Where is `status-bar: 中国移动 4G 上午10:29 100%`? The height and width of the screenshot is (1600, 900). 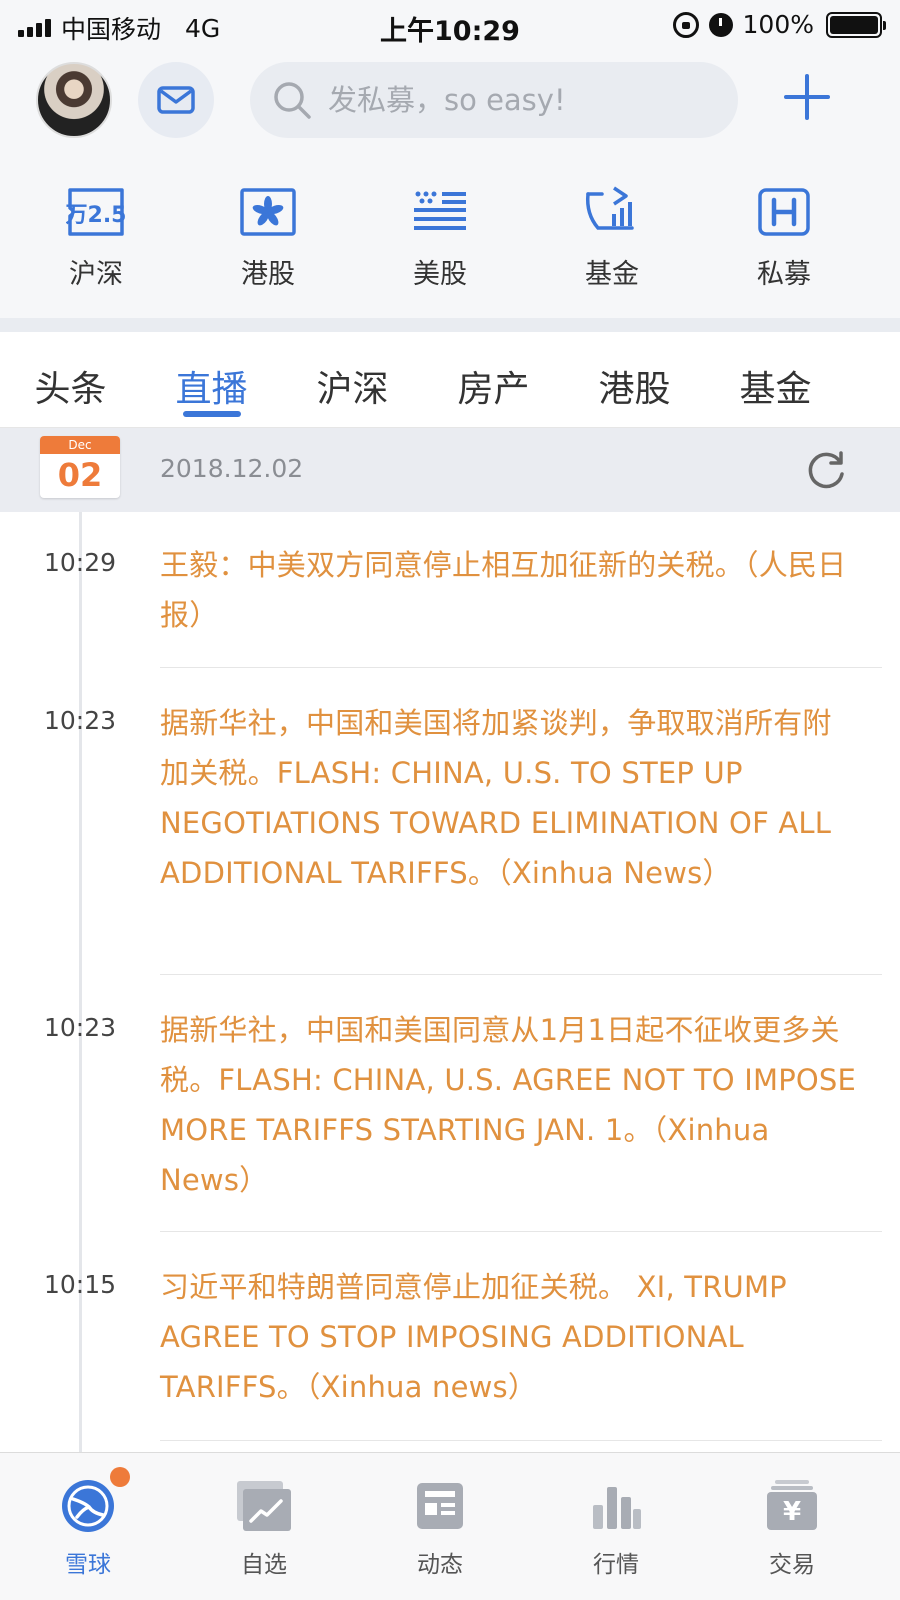 status-bar: 中国移动 4G 上午10:29 100% is located at coordinates (450, 25).